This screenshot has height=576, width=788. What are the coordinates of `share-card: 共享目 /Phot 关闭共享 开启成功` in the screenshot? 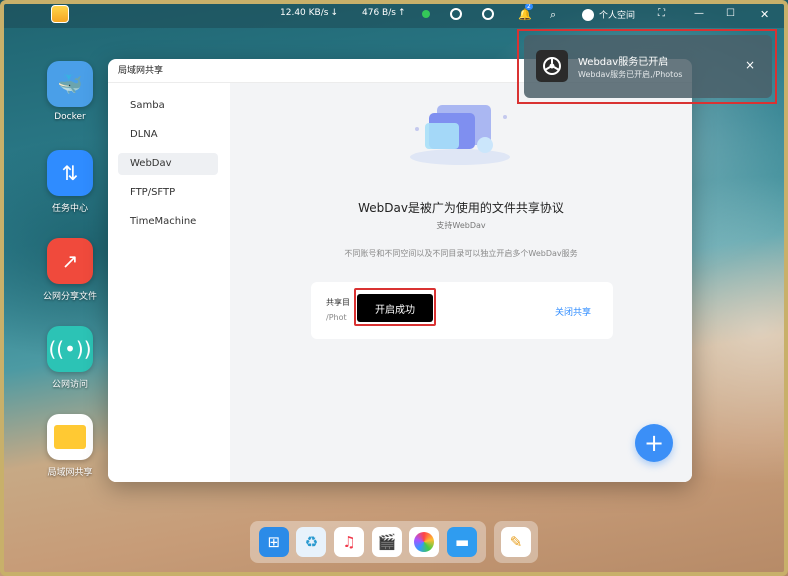 It's located at (462, 310).